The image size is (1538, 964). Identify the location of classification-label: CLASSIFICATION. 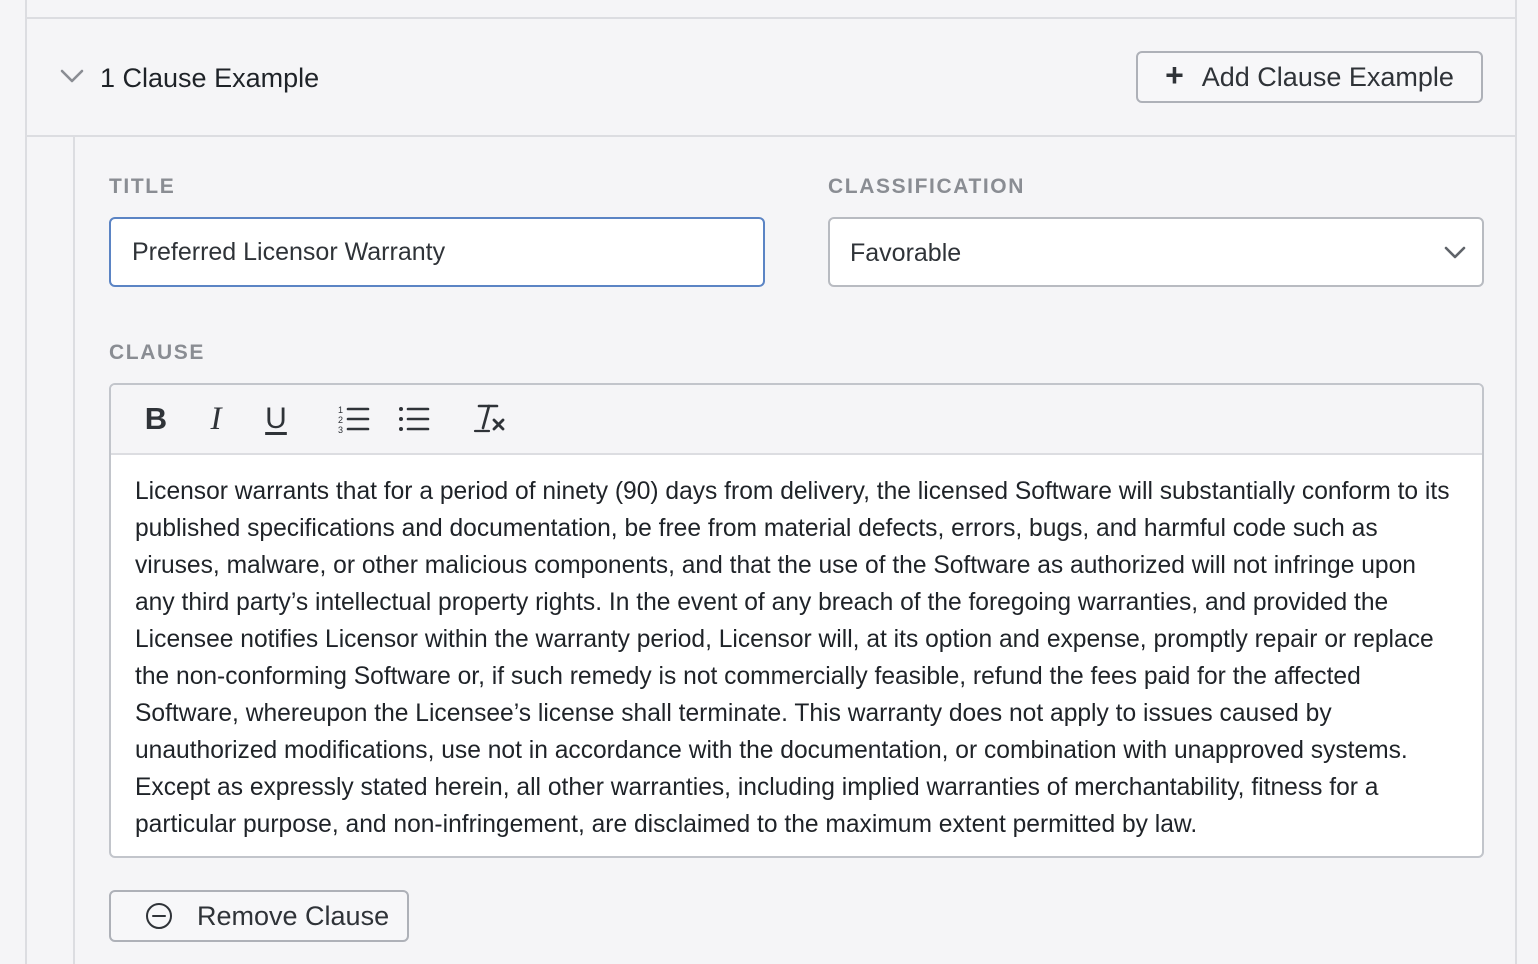
(927, 186).